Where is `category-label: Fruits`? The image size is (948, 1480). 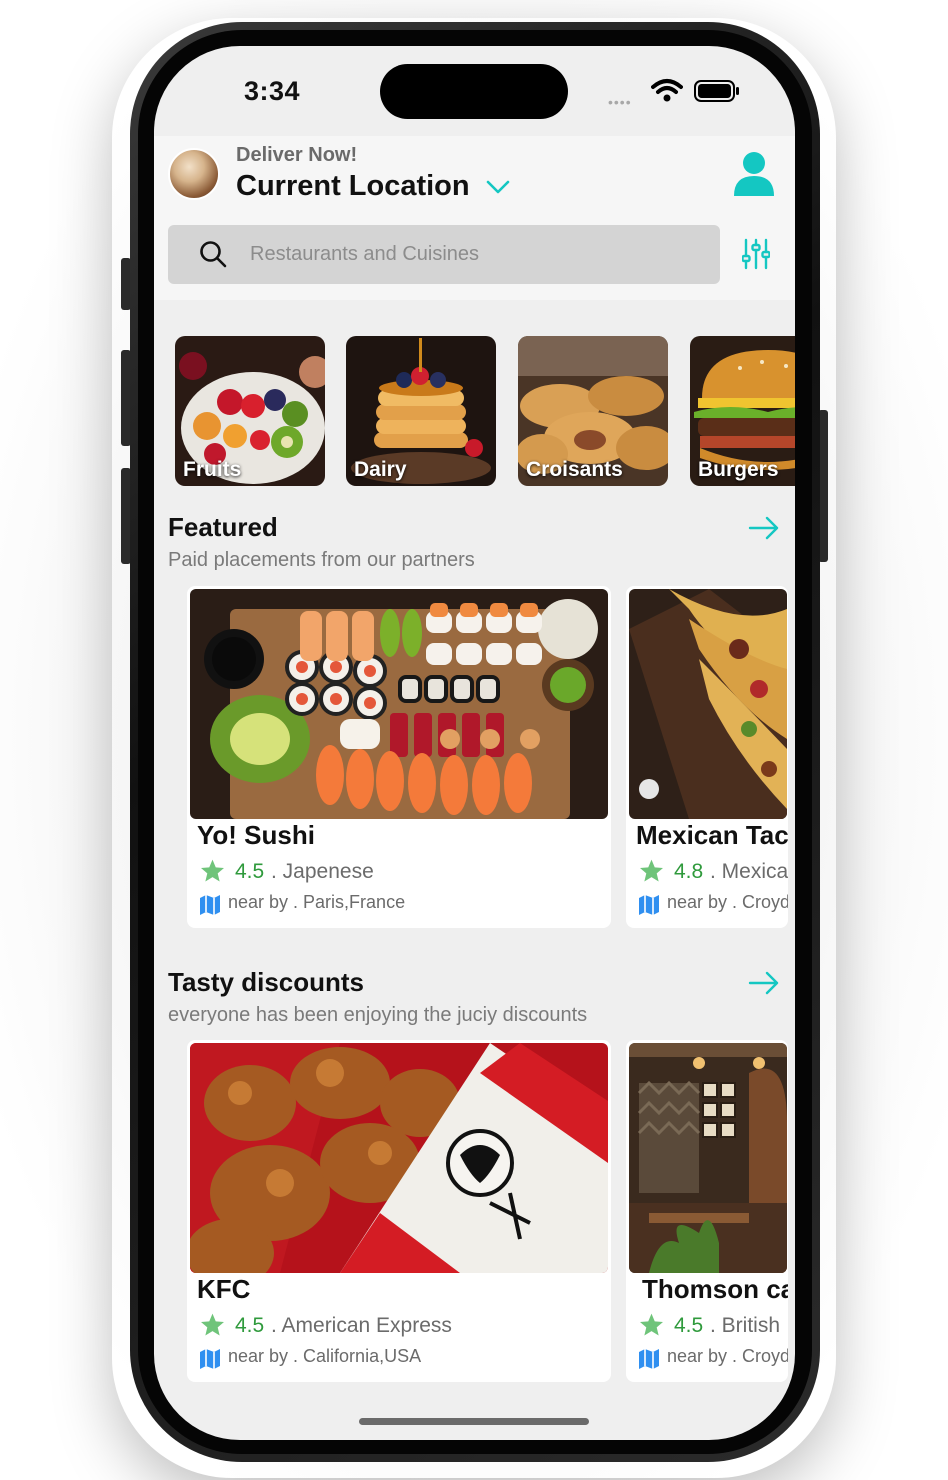 category-label: Fruits is located at coordinates (212, 469).